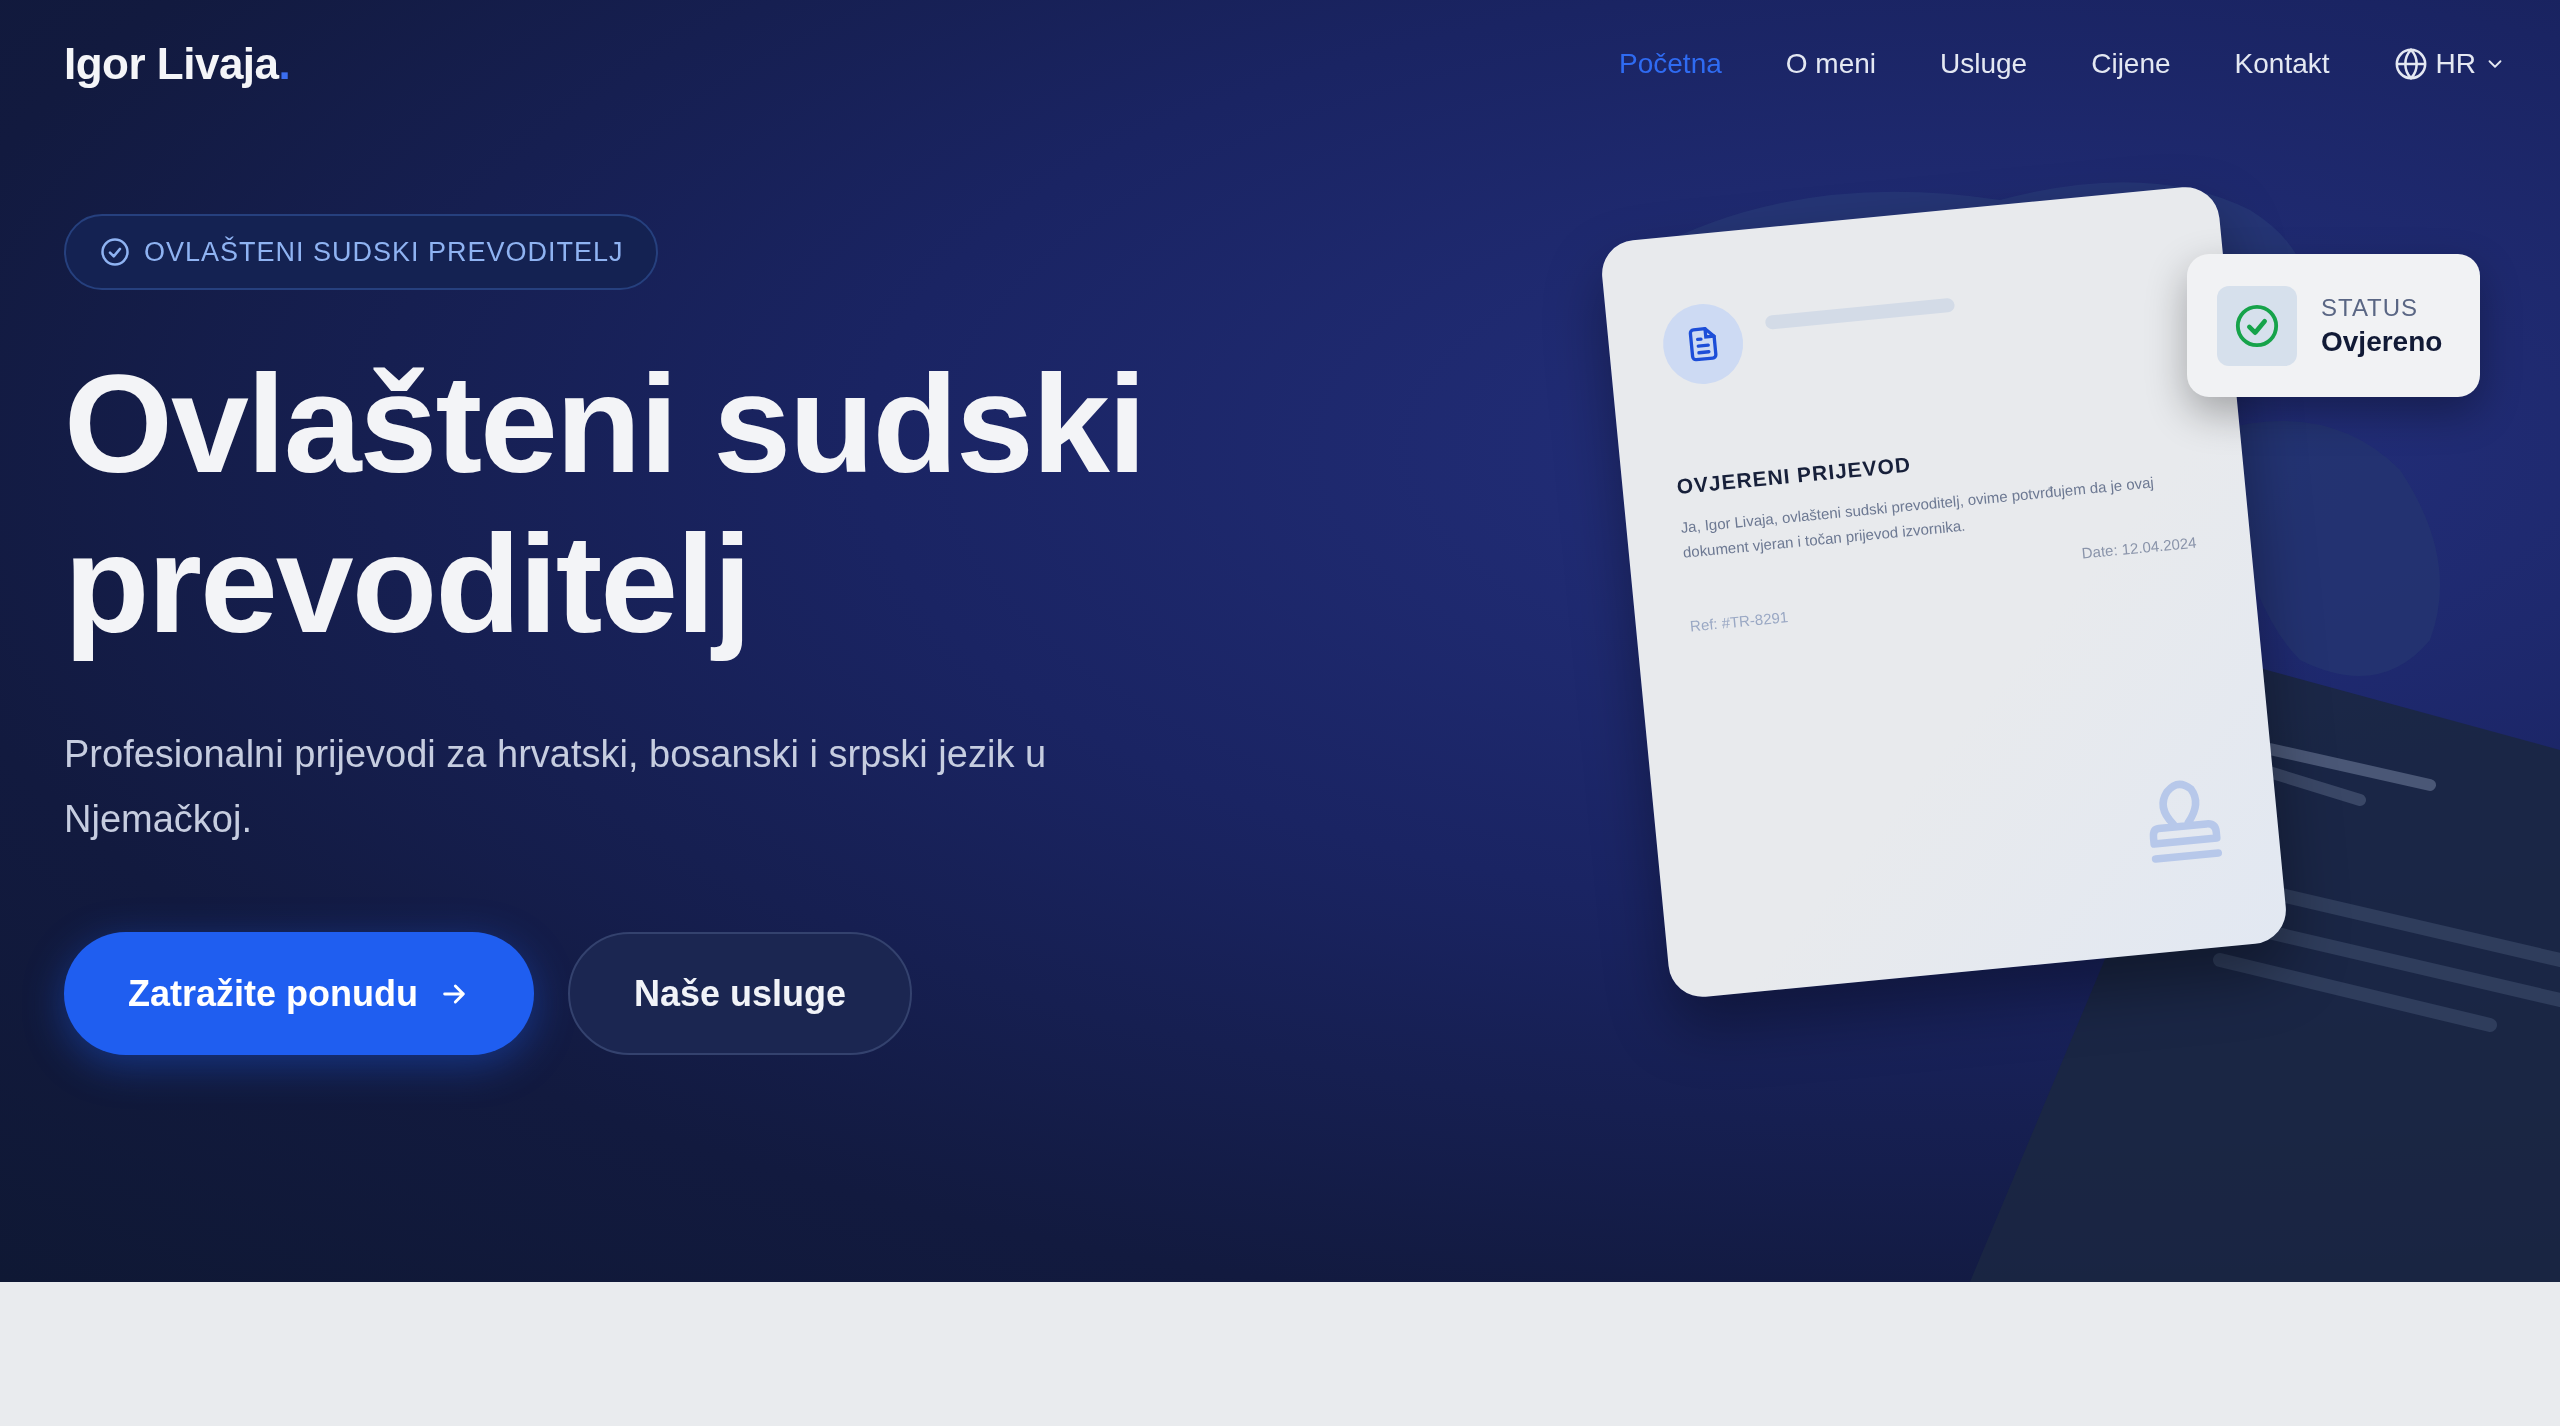  What do you see at coordinates (740, 993) in the screenshot?
I see `services-button: Naše usluge` at bounding box center [740, 993].